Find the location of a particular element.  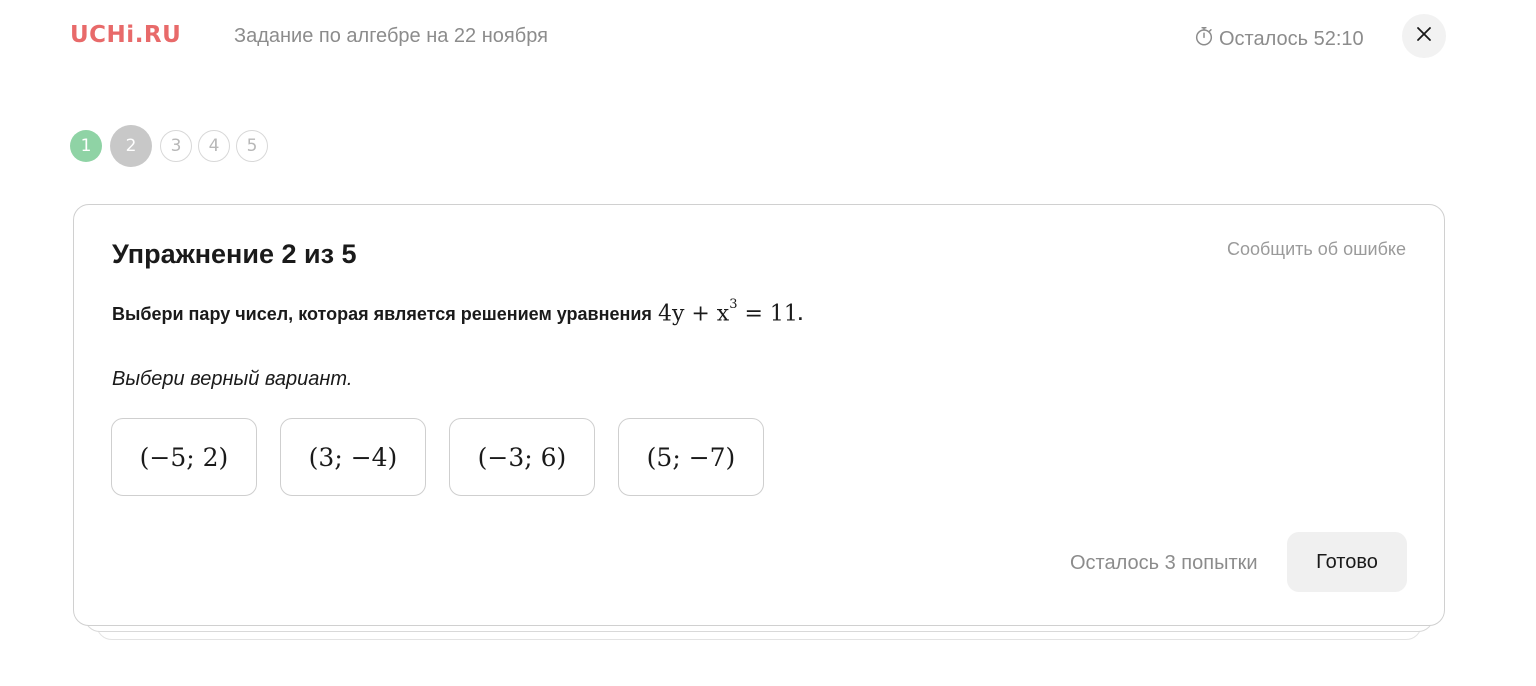

exercise-title: Упражнение 2 из 5 is located at coordinates (234, 254).